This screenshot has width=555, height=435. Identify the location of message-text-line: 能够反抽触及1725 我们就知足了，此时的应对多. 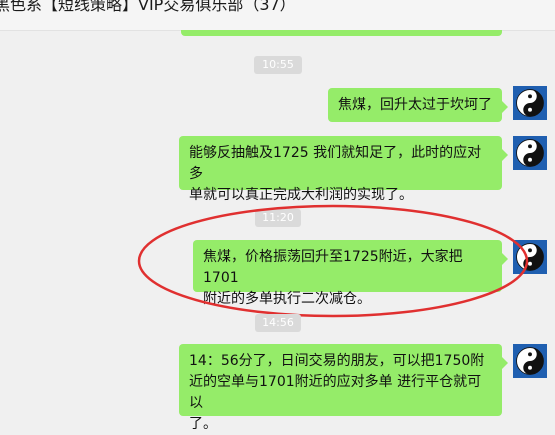
(335, 163).